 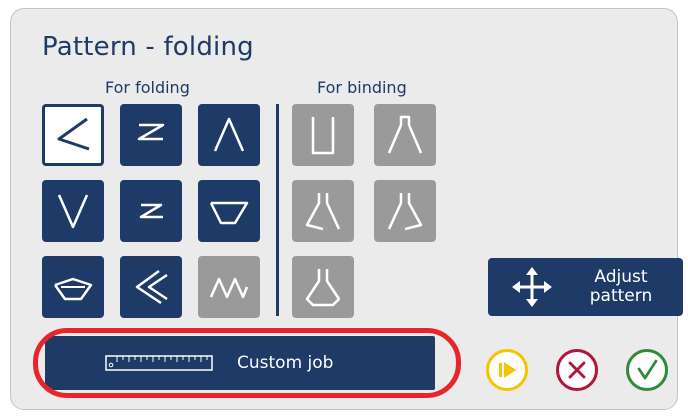 I want to click on fold-m-trapezoid-icon, so click(x=73, y=289).